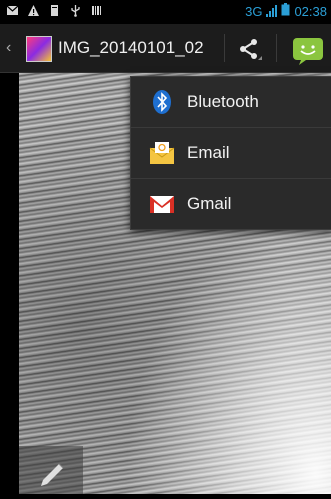  I want to click on barcode-icon, so click(96, 10).